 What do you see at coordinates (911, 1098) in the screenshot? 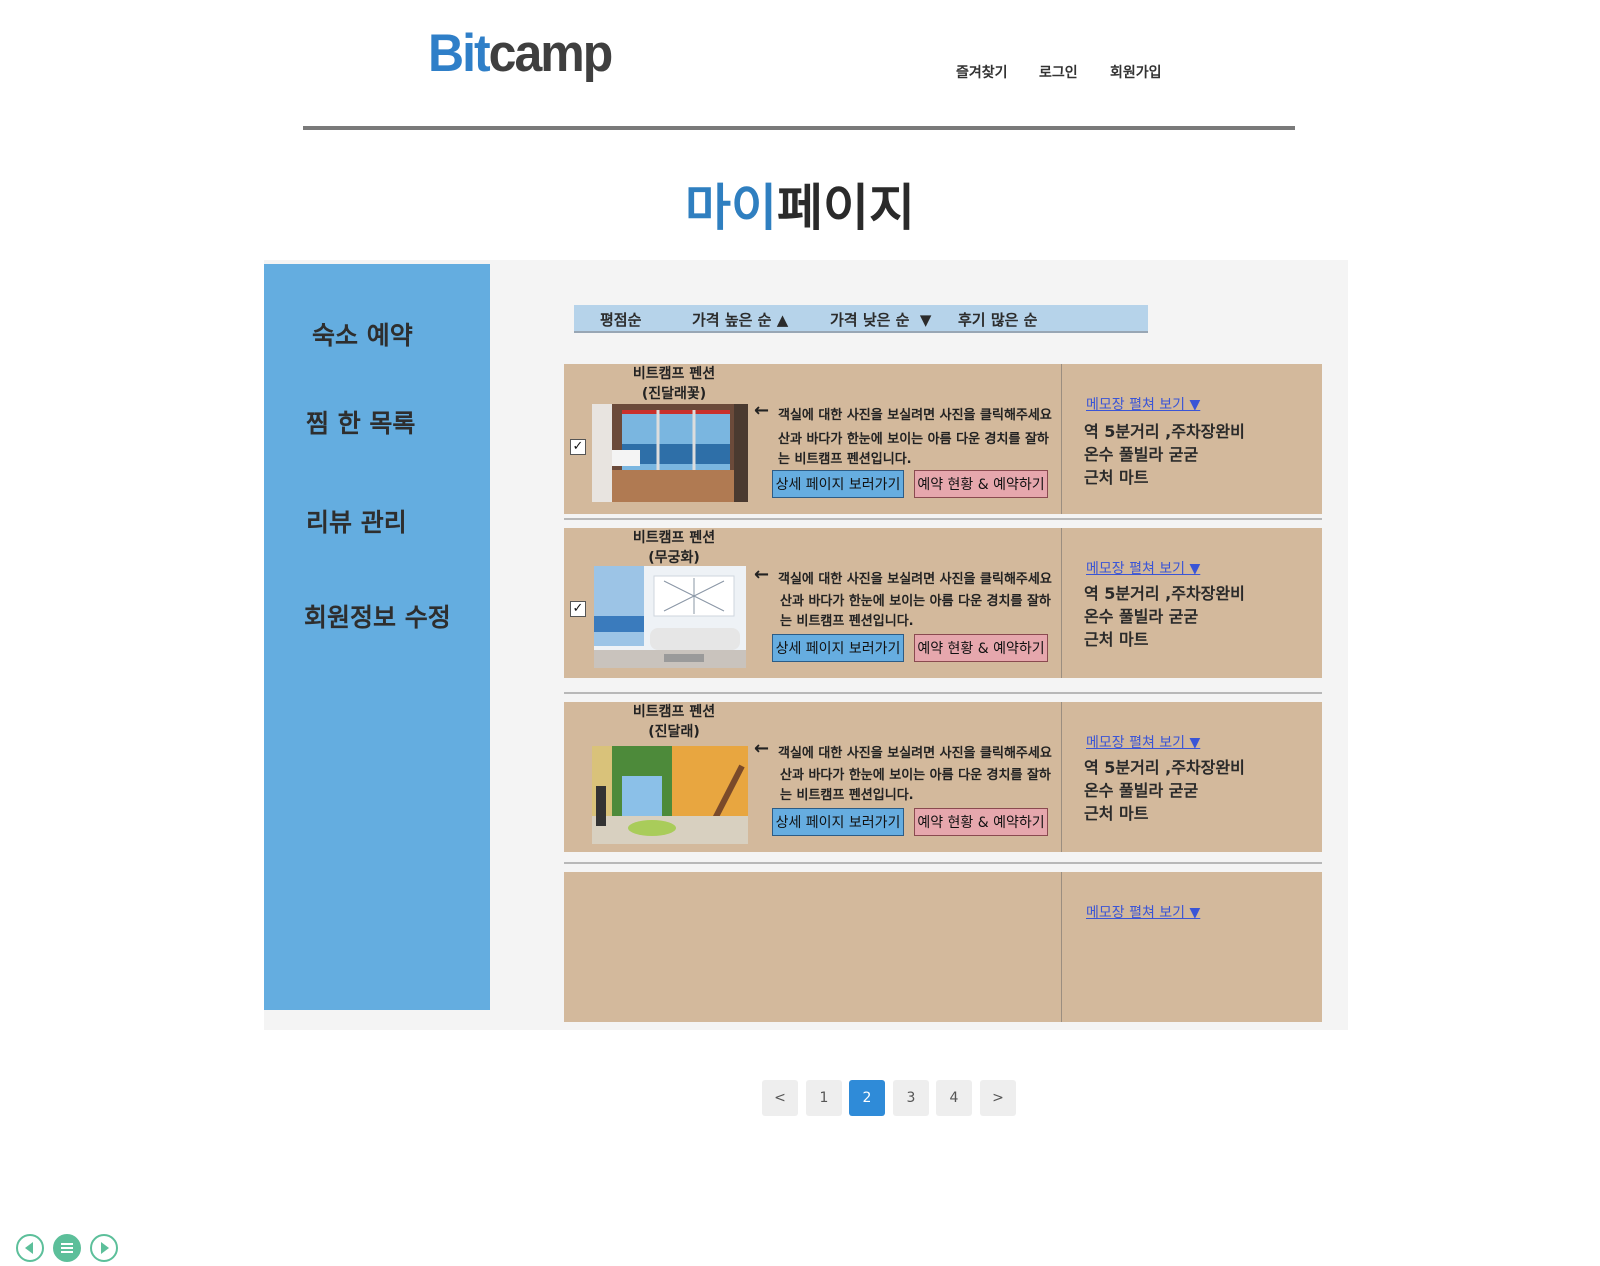
I see `pagination-page-3: 3` at bounding box center [911, 1098].